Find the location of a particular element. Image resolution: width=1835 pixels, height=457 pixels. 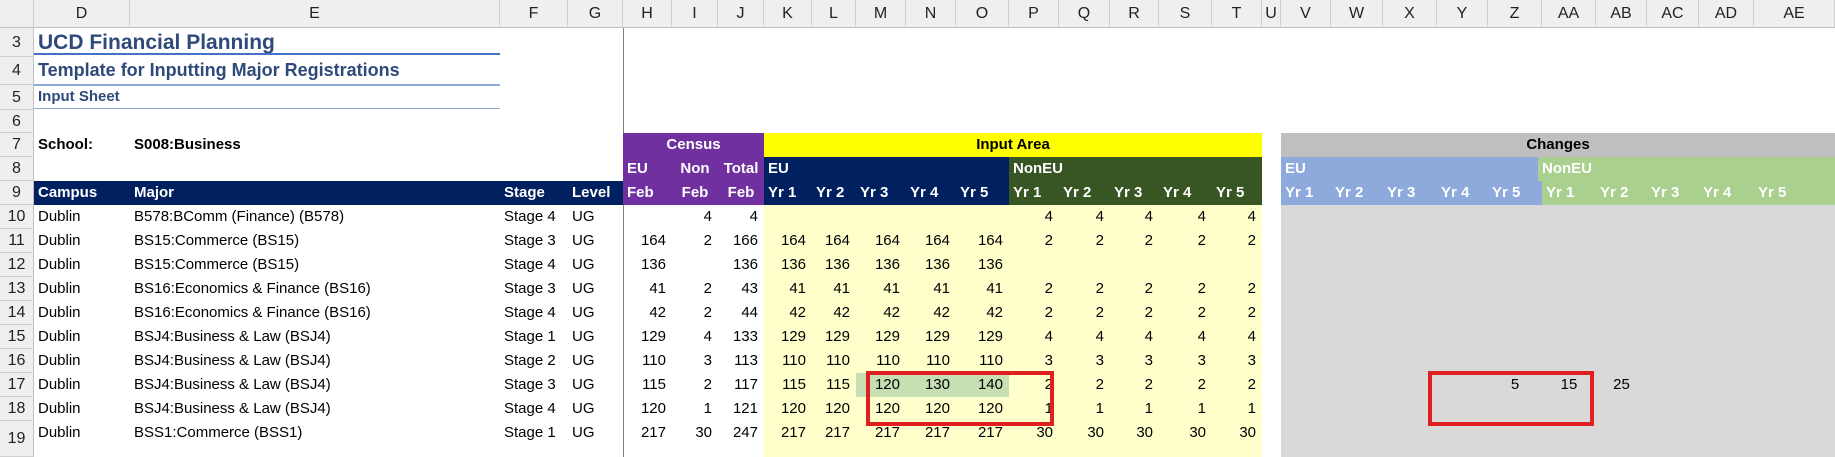

major-cell: BS15:Commerce (BS15) is located at coordinates (314, 241).